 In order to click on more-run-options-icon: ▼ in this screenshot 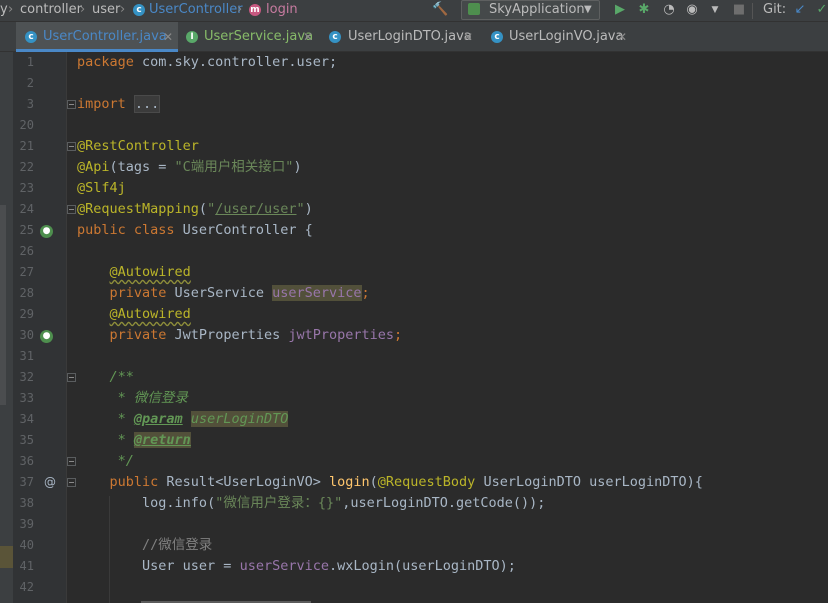, I will do `click(715, 10)`.